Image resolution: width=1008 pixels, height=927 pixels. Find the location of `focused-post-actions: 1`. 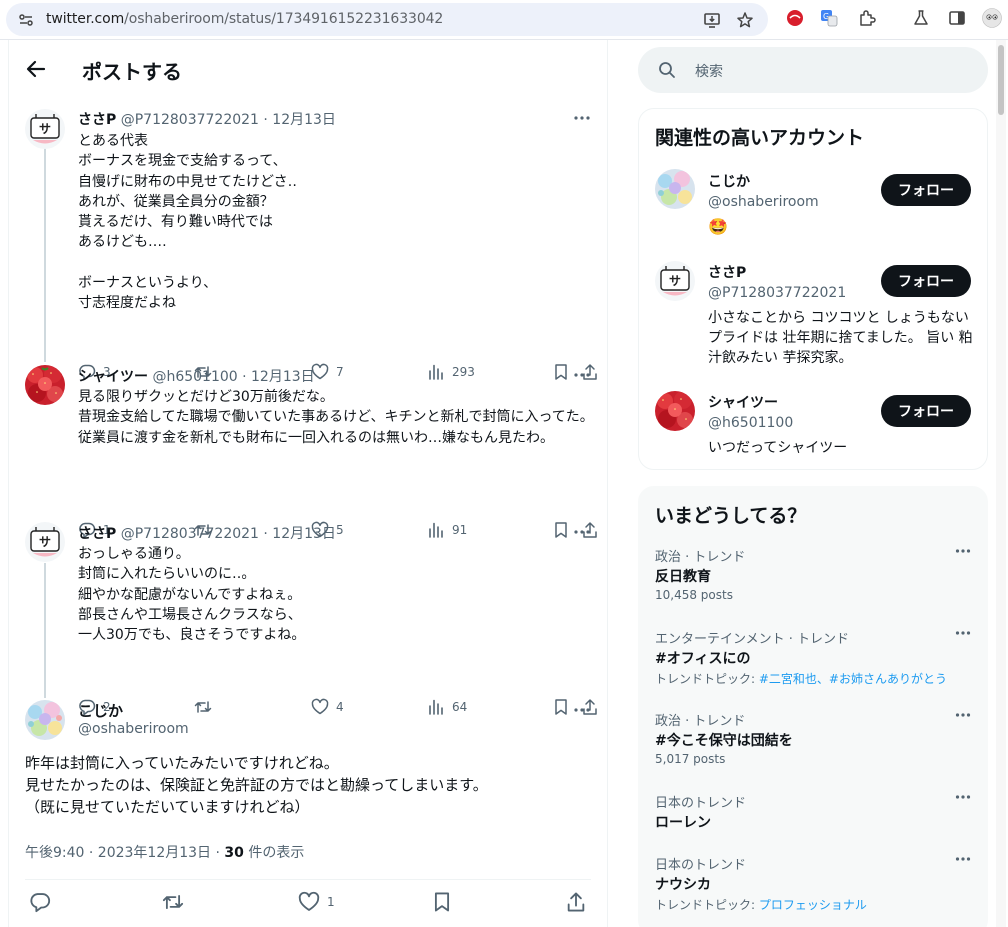

focused-post-actions: 1 is located at coordinates (314, 903).